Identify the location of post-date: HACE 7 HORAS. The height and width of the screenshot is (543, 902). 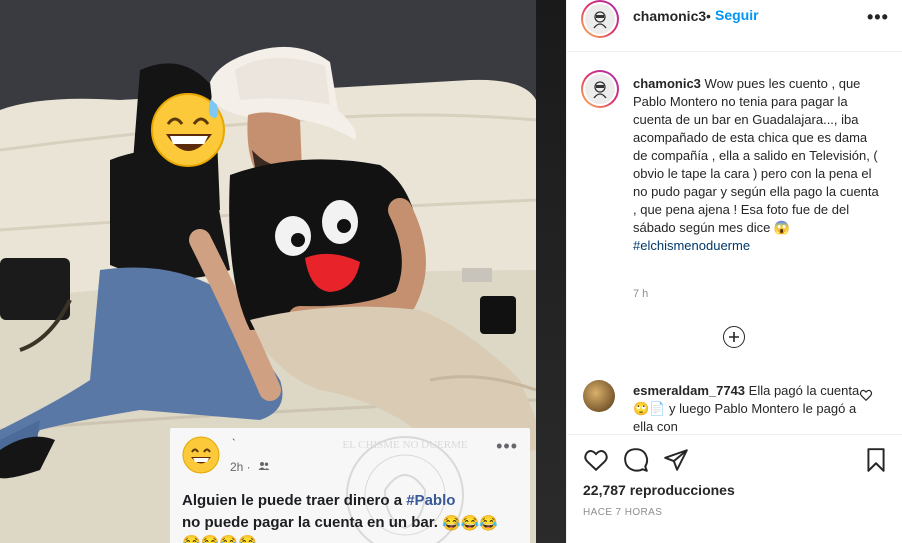
(622, 512).